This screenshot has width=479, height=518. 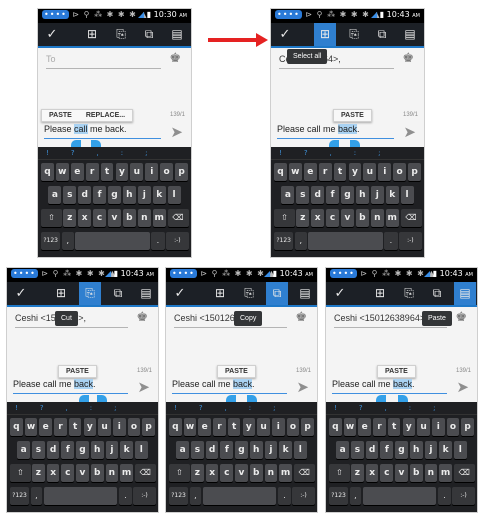 I want to click on suggestion-item: ?, so click(x=306, y=153).